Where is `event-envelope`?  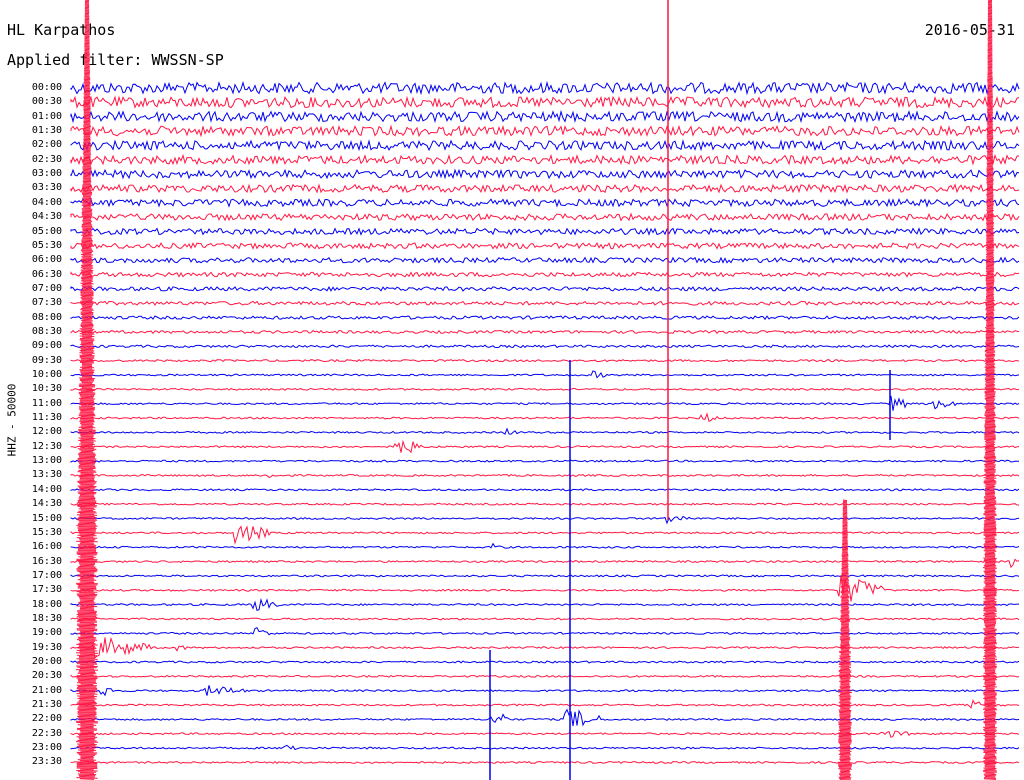
event-envelope is located at coordinates (845, 639).